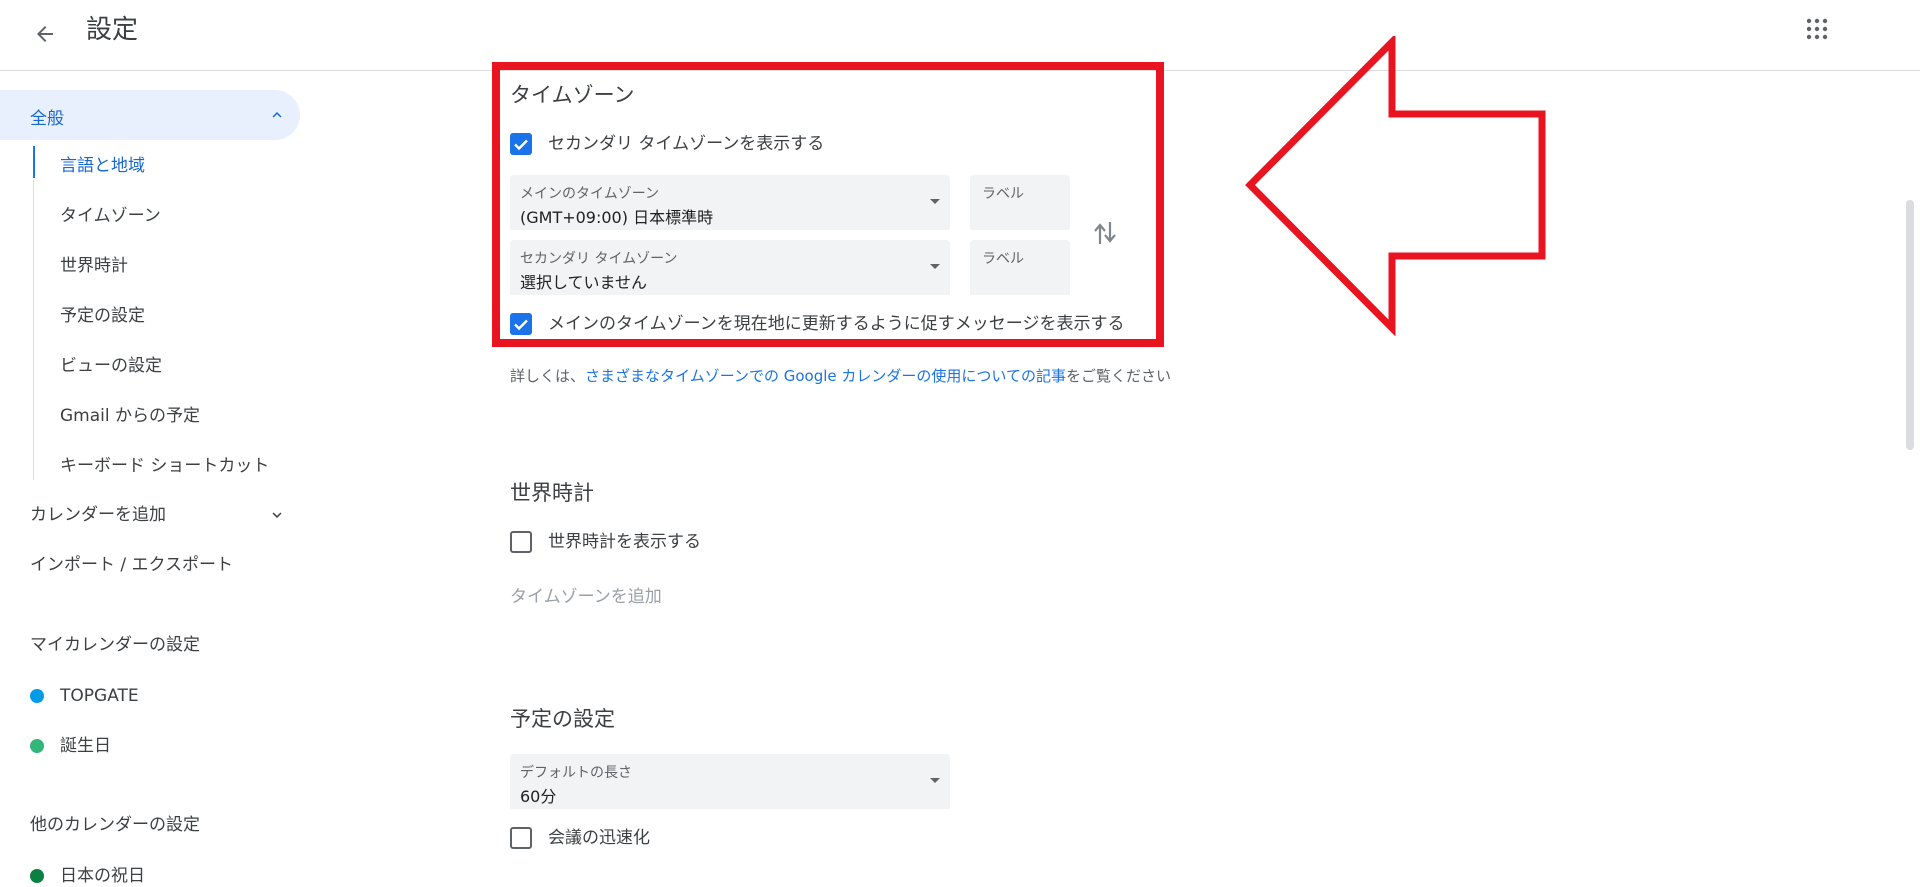  What do you see at coordinates (548, 376) in the screenshot?
I see `help-text-prefix: 詳しくは、` at bounding box center [548, 376].